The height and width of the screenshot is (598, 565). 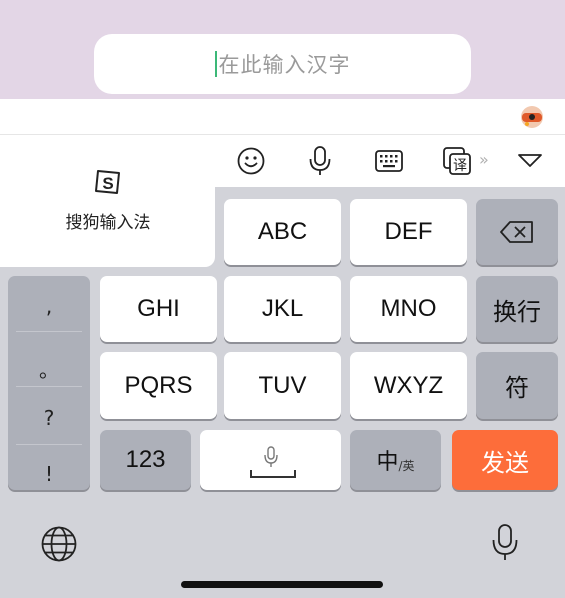 What do you see at coordinates (408, 232) in the screenshot?
I see `key-def: DEF` at bounding box center [408, 232].